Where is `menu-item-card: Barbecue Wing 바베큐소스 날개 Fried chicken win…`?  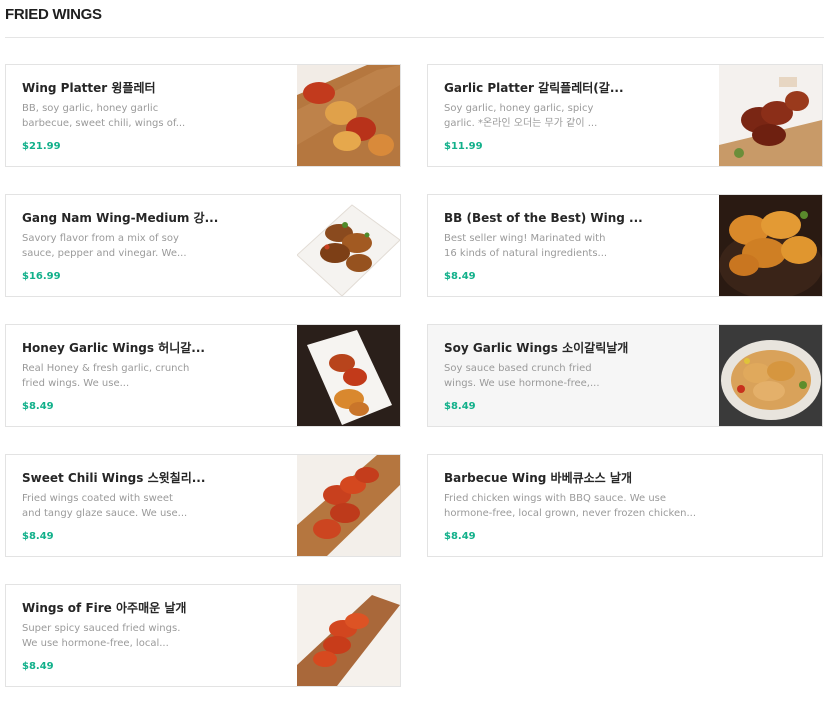
menu-item-card: Barbecue Wing 바베큐소스 날개 Fried chicken win… is located at coordinates (625, 505).